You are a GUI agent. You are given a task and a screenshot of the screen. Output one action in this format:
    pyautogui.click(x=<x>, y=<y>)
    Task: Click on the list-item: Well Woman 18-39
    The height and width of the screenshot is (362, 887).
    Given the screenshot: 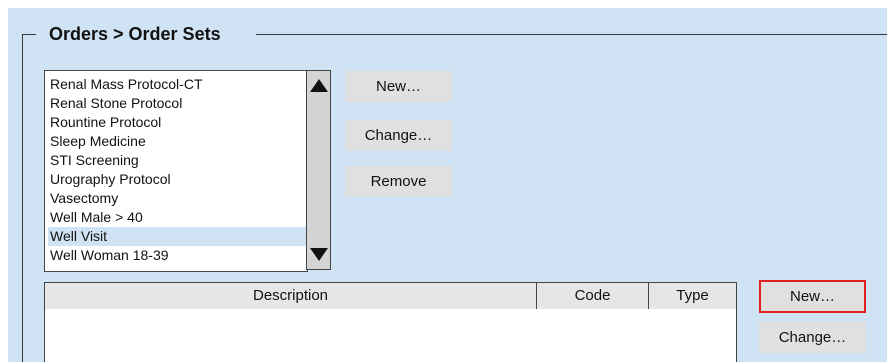 What is the action you would take?
    pyautogui.click(x=177, y=255)
    